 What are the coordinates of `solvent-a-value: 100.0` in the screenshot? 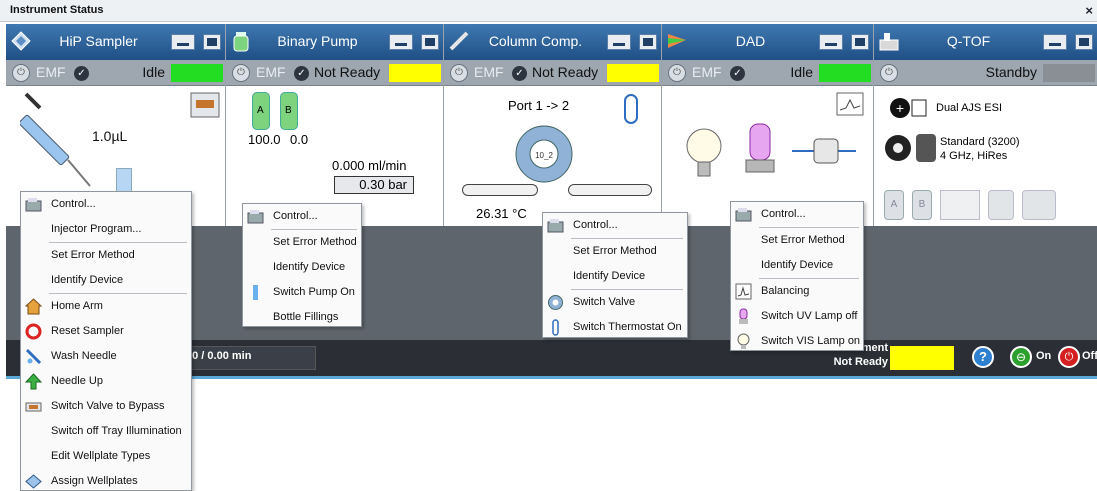 It's located at (264, 139).